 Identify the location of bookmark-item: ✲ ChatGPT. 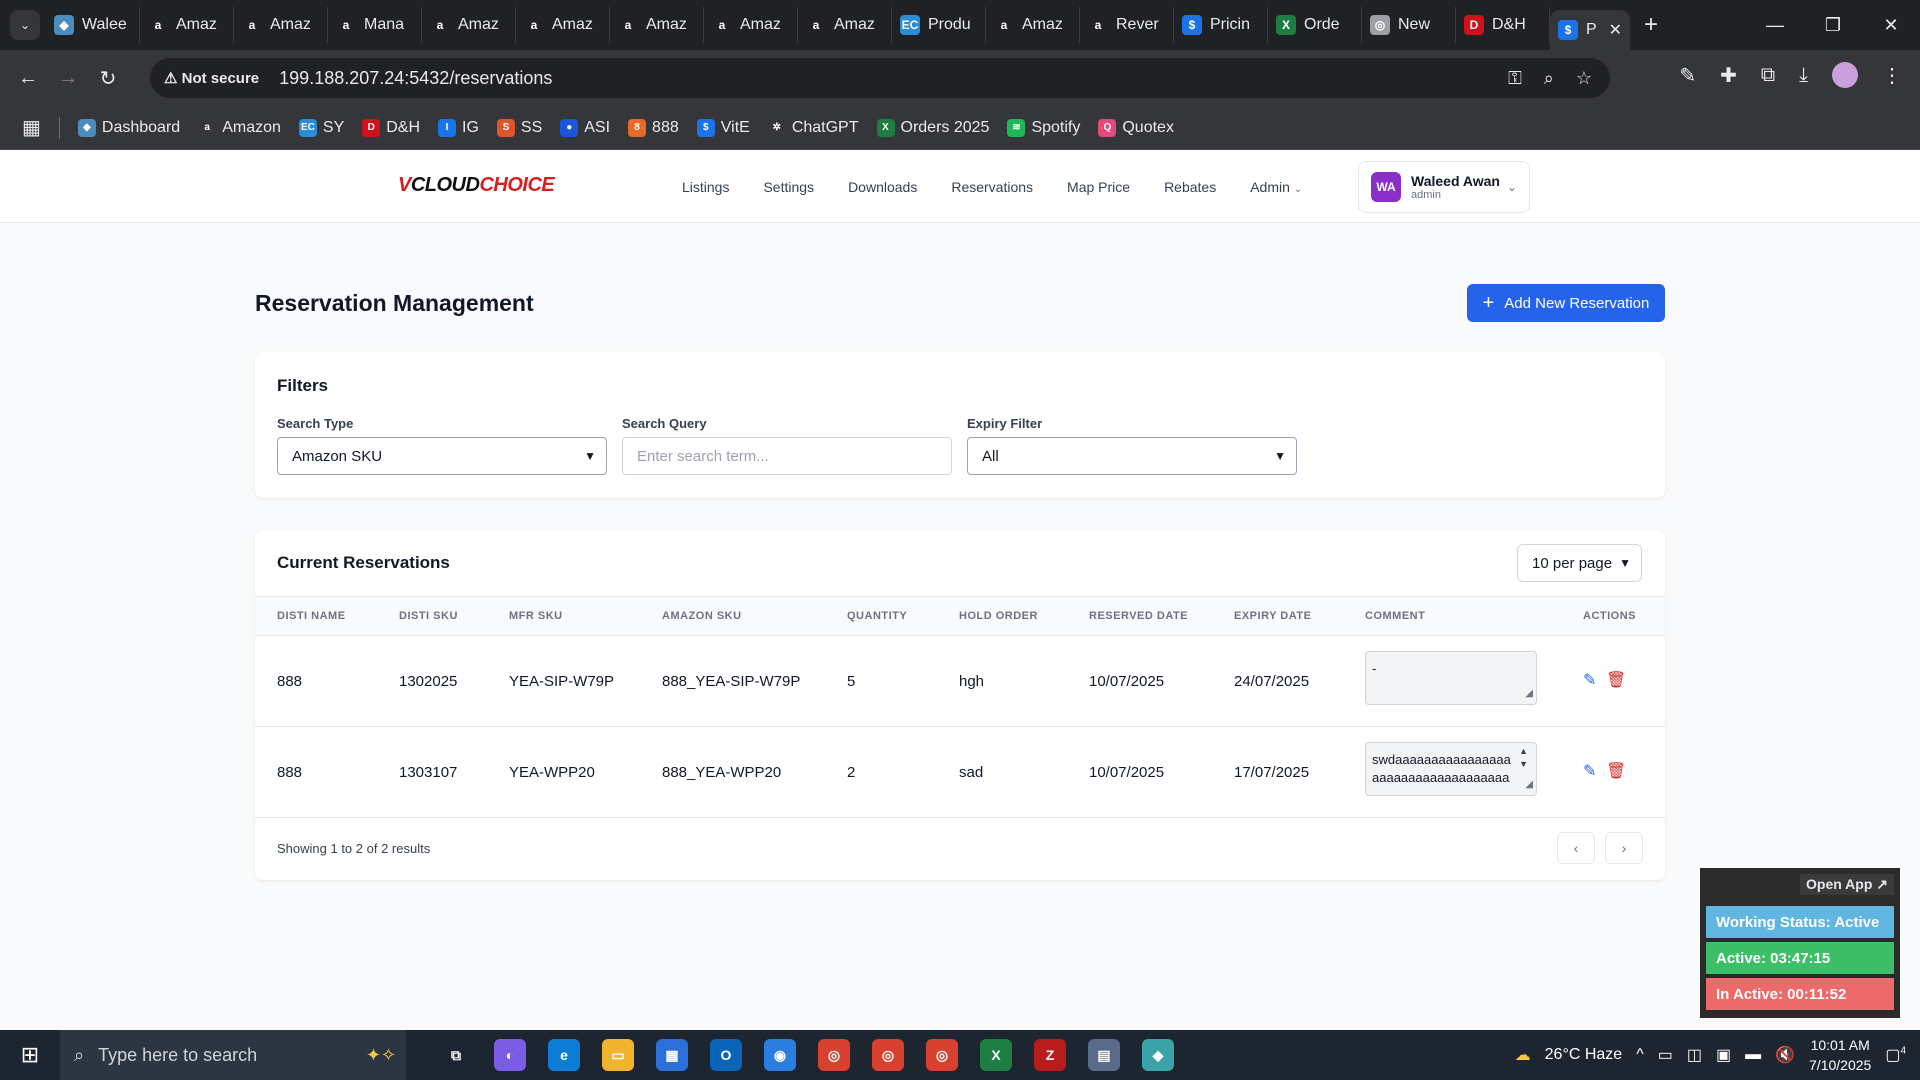
(813, 128).